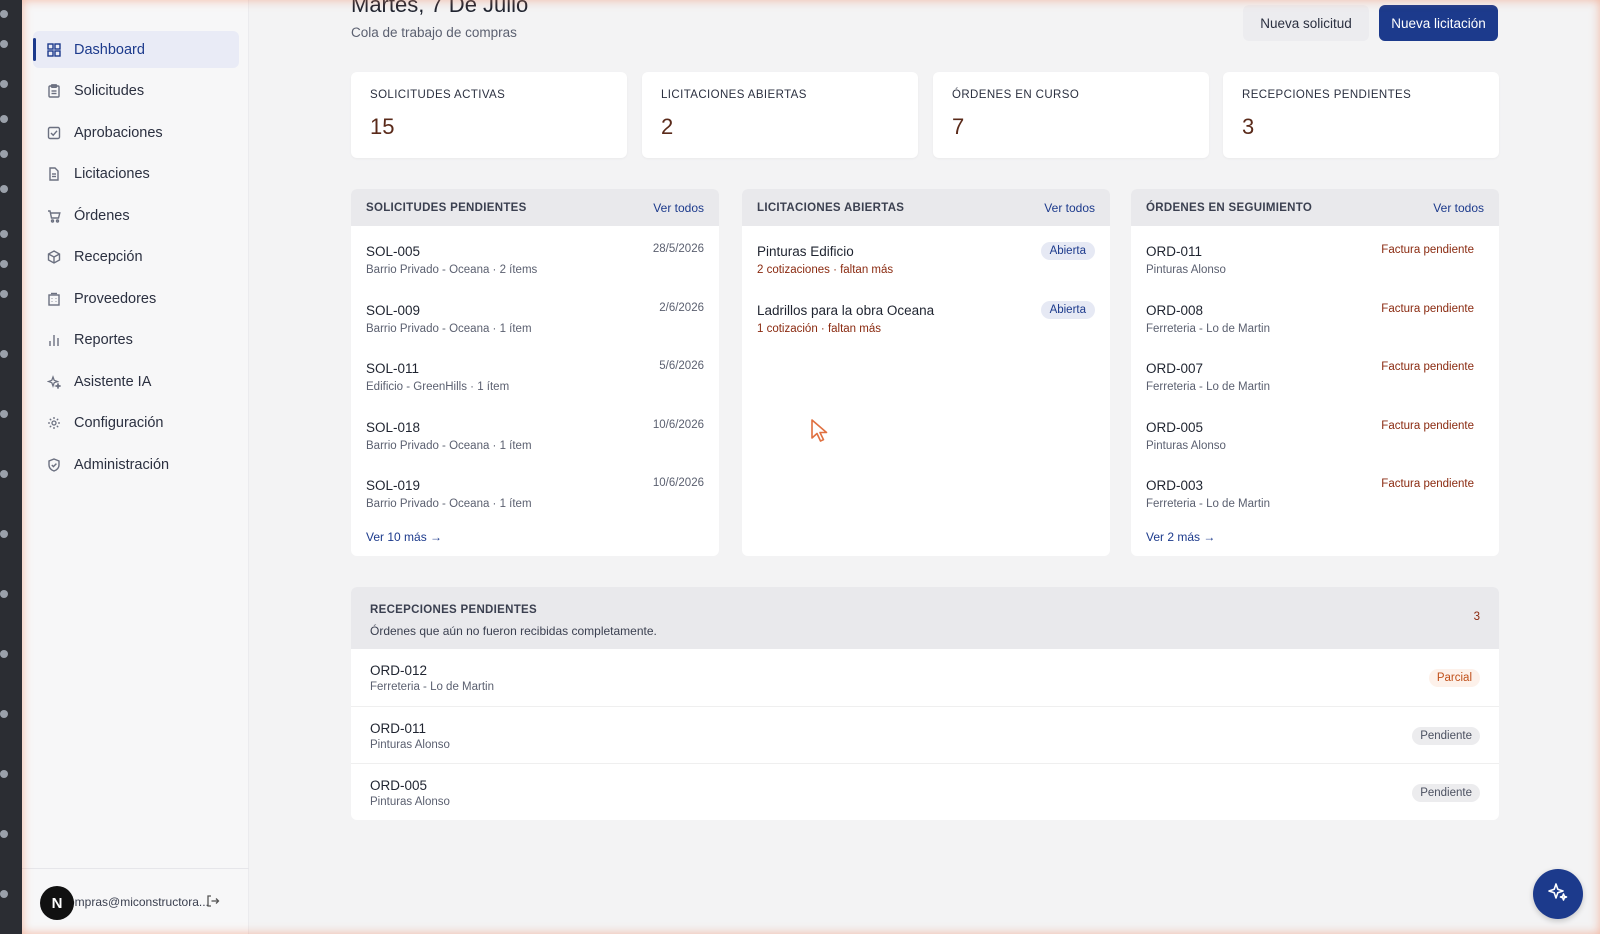 The height and width of the screenshot is (934, 1600). What do you see at coordinates (805, 251) in the screenshot?
I see `tender-name: Pinturas Edificio` at bounding box center [805, 251].